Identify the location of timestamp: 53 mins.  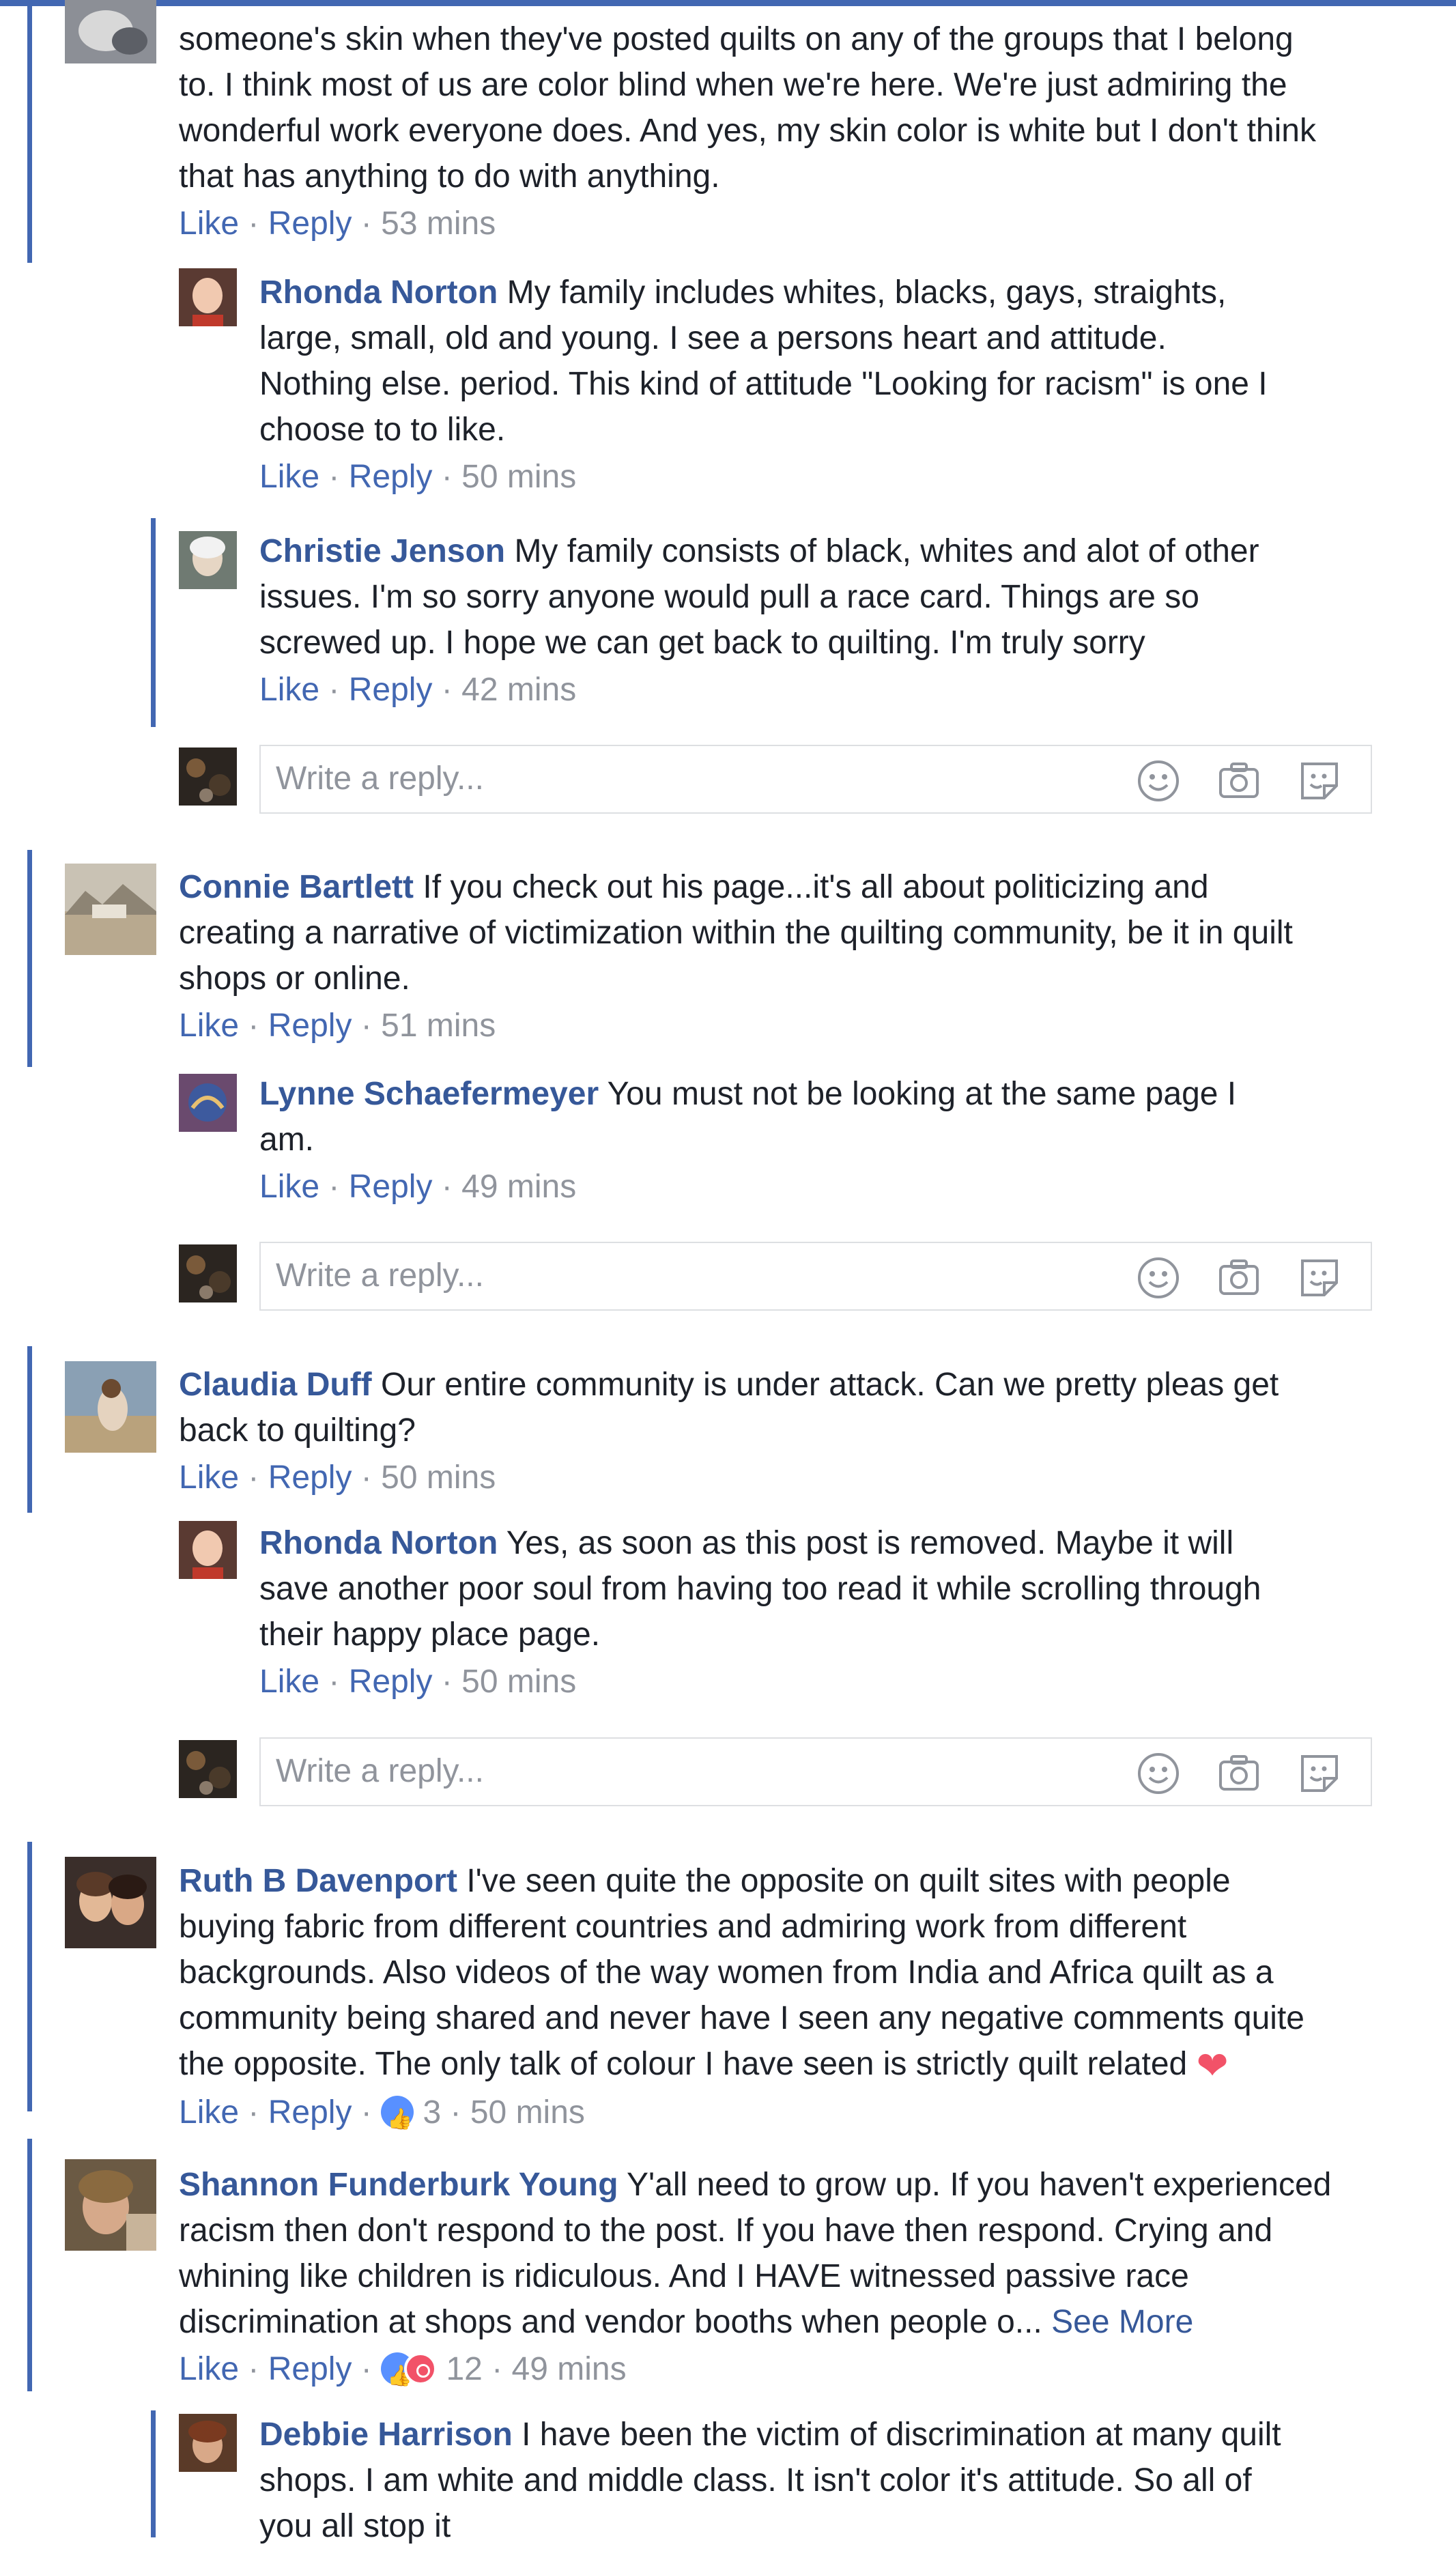
(439, 223).